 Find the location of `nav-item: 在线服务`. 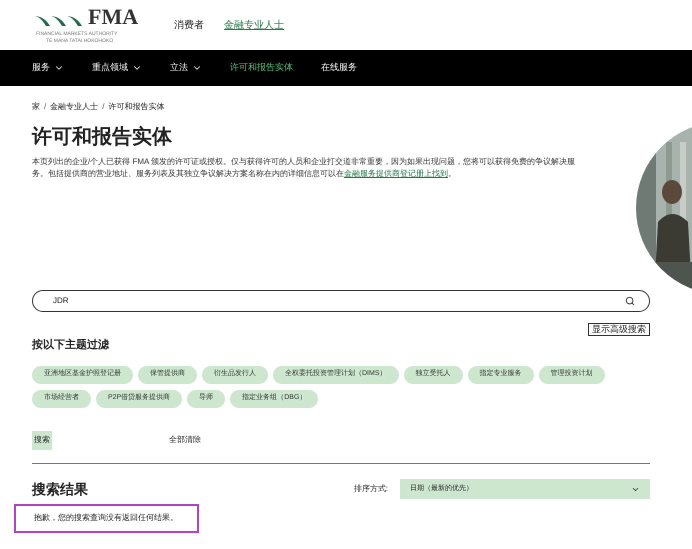

nav-item: 在线服务 is located at coordinates (339, 68).